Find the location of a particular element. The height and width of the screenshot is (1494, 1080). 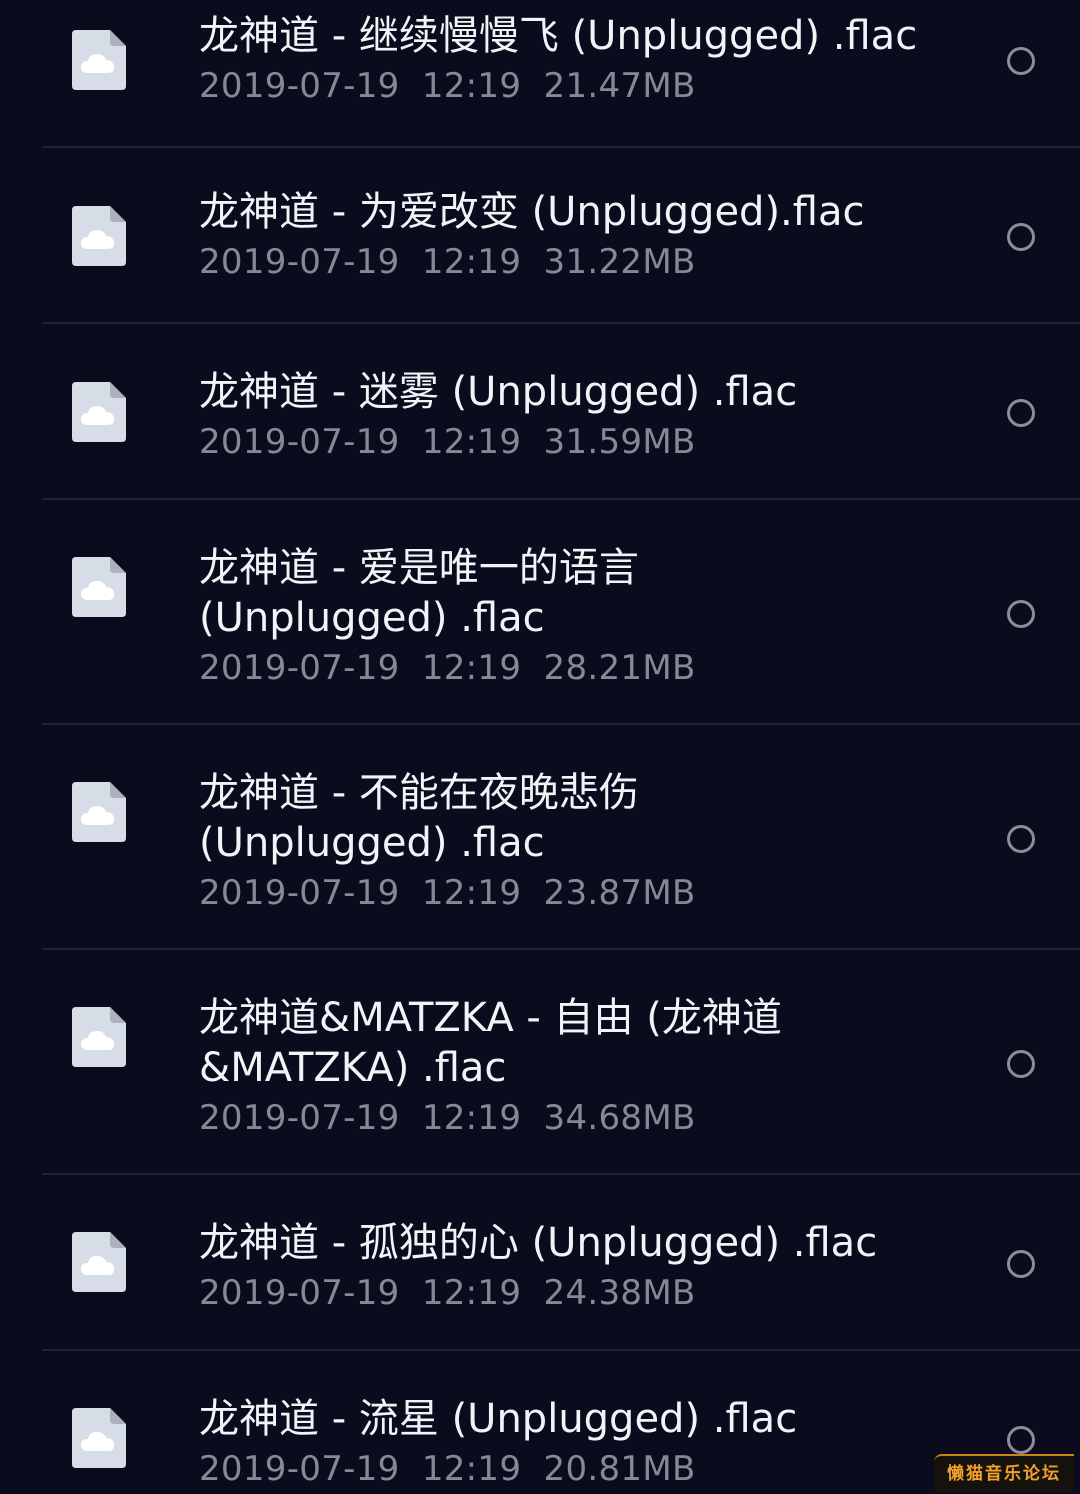

file-meta: 2019-07-19 12:19 23.87MB is located at coordinates (584, 893).